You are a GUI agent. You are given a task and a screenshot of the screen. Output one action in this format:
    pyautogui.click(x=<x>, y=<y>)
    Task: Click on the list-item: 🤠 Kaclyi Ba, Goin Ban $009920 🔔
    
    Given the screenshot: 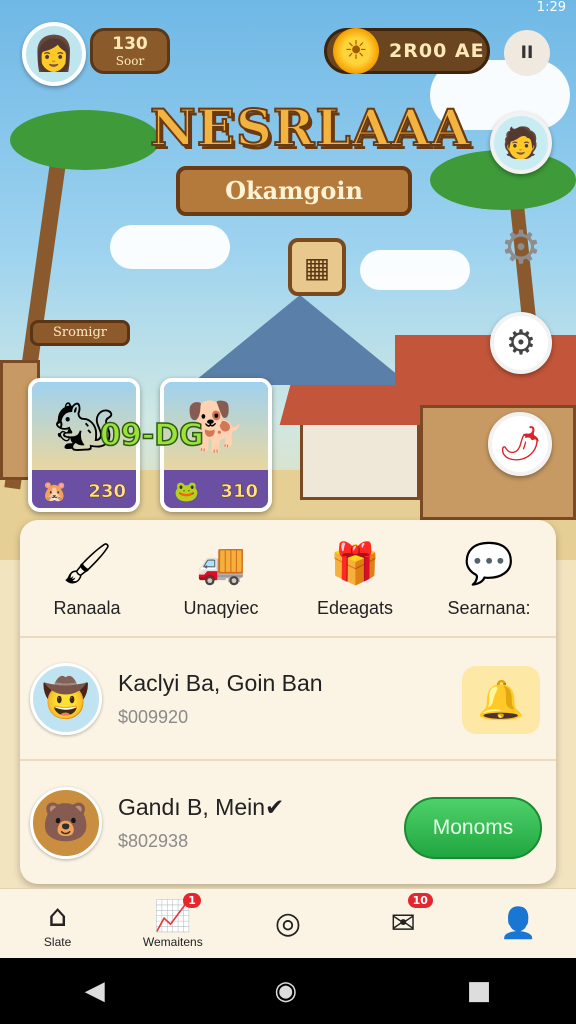 What is the action you would take?
    pyautogui.click(x=288, y=699)
    